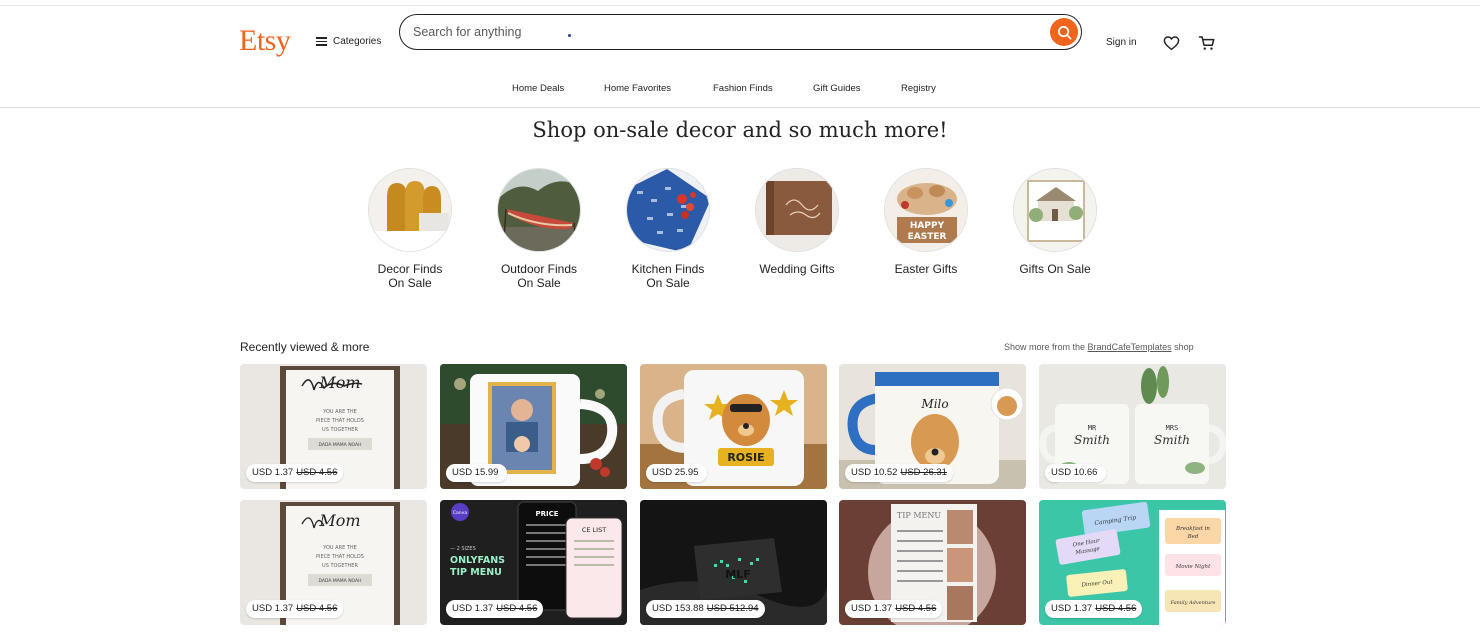 The width and height of the screenshot is (1480, 642). Describe the element at coordinates (1192, 529) in the screenshot. I see `svg-text: Breakfast in` at that location.